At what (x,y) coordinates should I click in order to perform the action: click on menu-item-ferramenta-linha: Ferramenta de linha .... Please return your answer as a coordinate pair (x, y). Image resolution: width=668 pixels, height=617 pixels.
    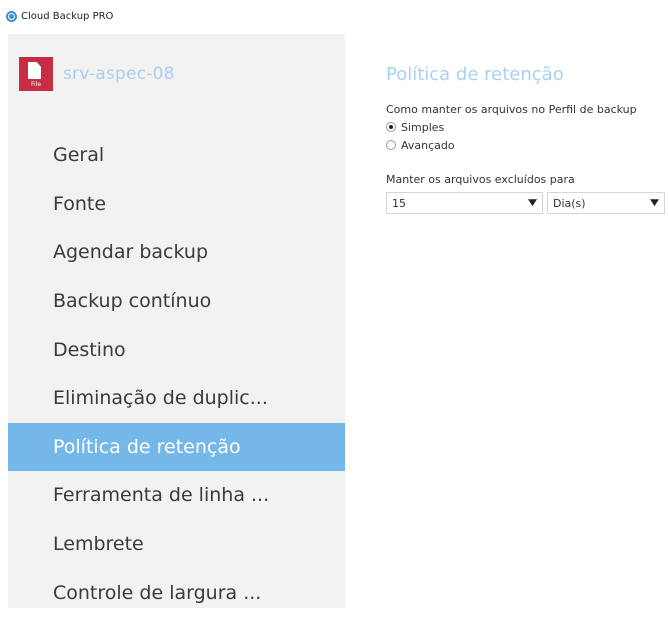
    Looking at the image, I should click on (176, 495).